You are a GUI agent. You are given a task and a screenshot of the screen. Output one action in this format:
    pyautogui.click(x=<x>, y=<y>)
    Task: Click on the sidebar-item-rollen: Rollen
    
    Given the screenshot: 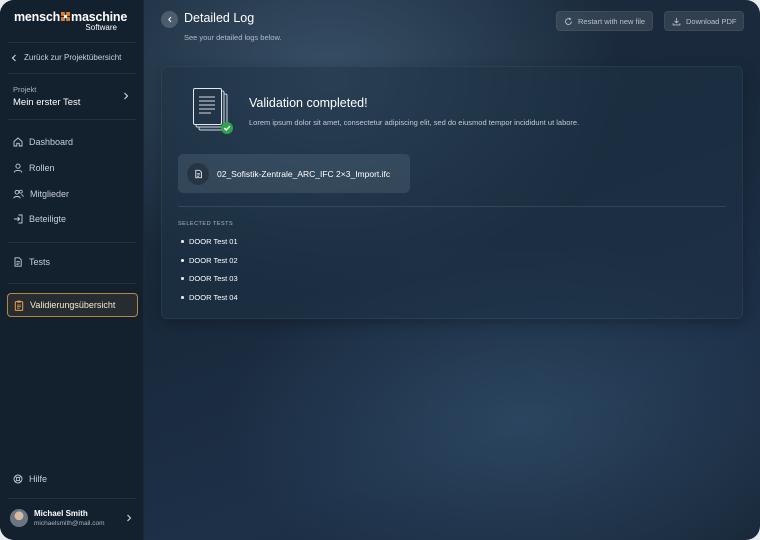 What is the action you would take?
    pyautogui.click(x=34, y=168)
    